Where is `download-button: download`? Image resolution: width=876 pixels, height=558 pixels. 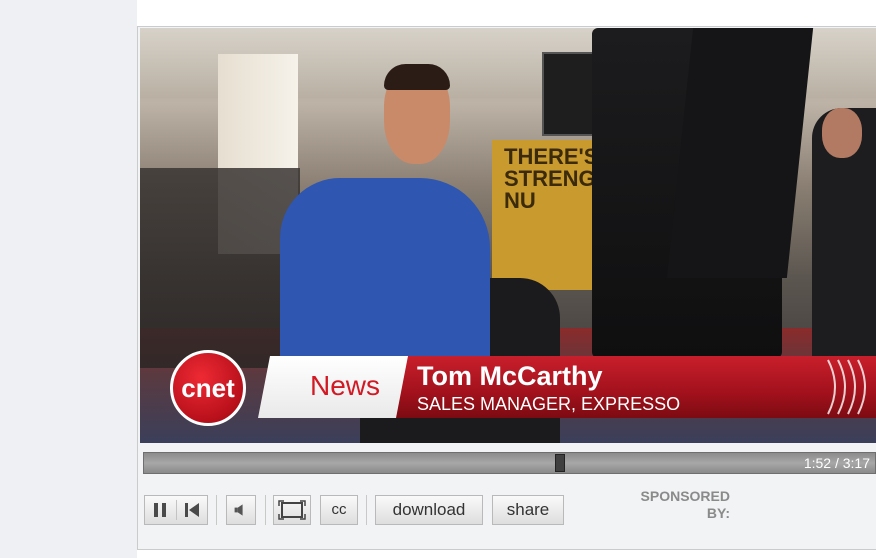
download-button: download is located at coordinates (429, 510).